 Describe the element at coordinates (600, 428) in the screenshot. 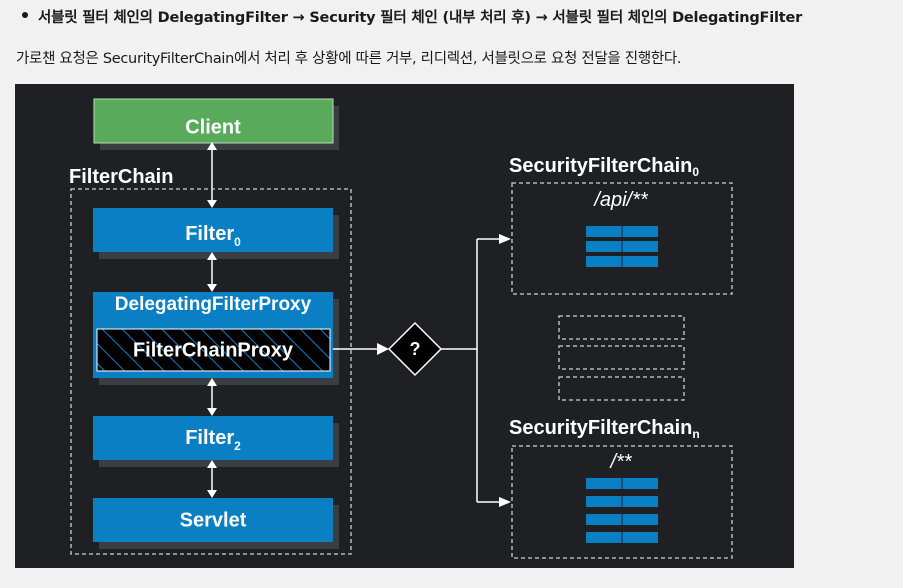

I see `sfcn-title: SecurityFilterChain` at that location.